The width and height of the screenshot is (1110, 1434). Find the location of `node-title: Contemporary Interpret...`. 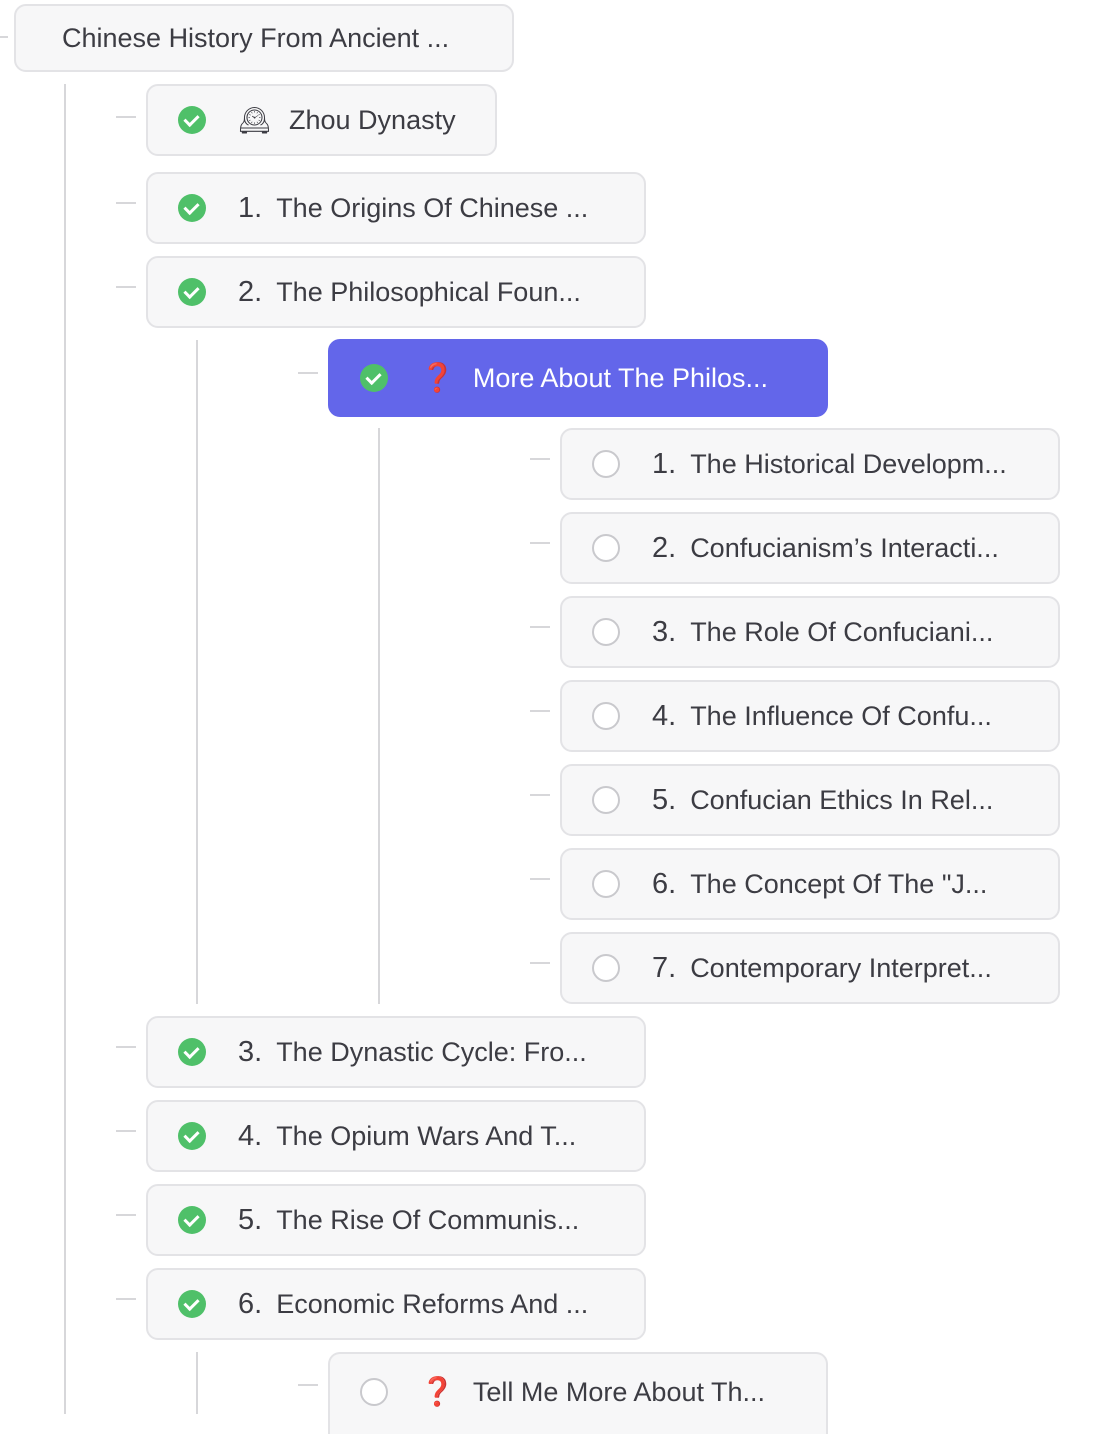

node-title: Contemporary Interpret... is located at coordinates (841, 967).